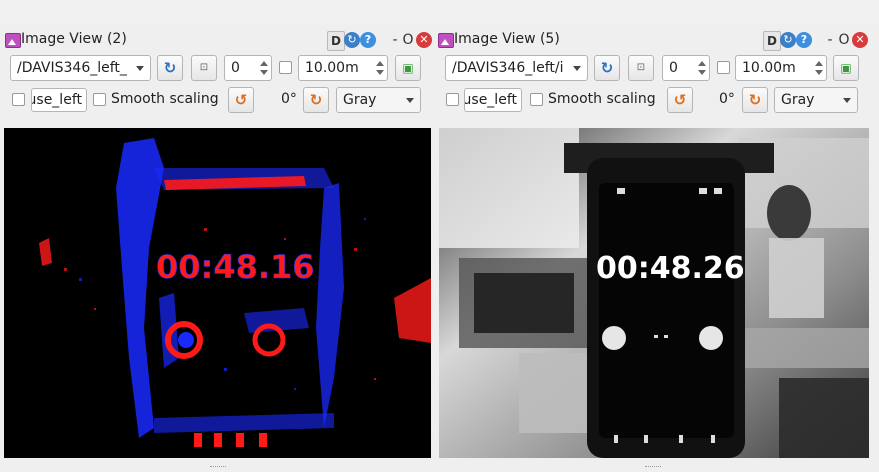 This screenshot has width=879, height=472. I want to click on event-clock-text: 00:48.16, so click(235, 267).